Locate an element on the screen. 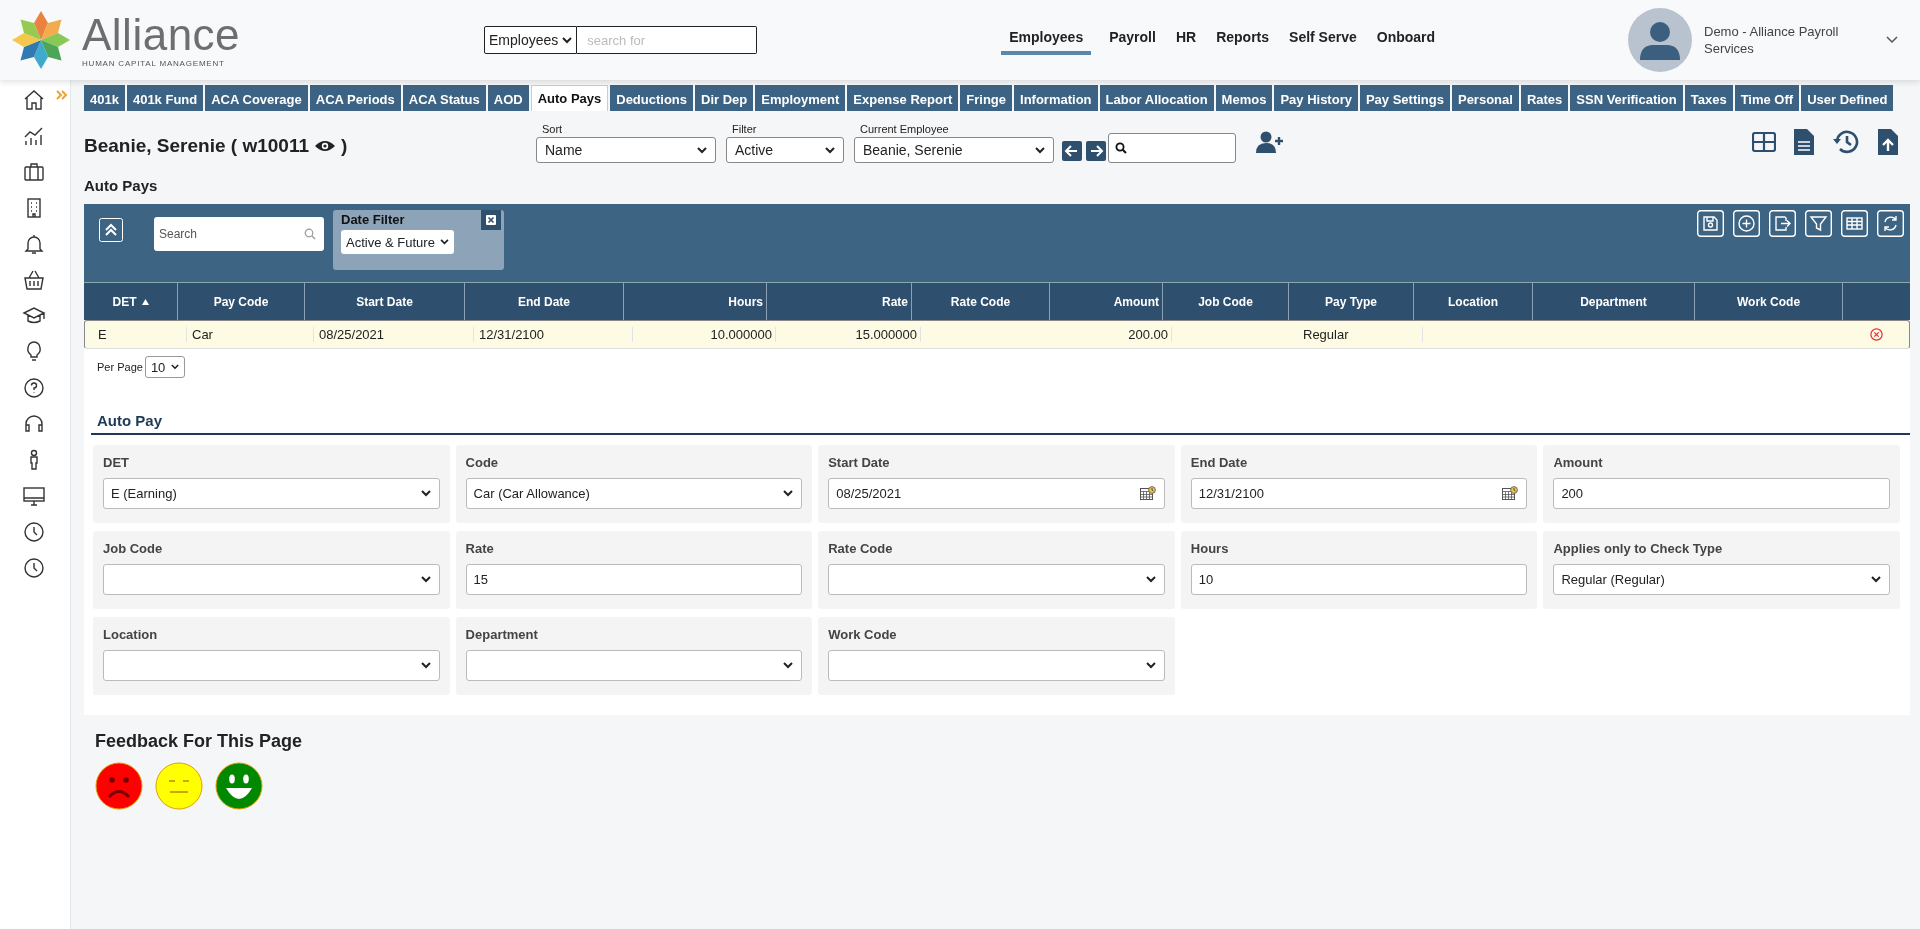 The width and height of the screenshot is (1920, 929). grid-view-icon is located at coordinates (1764, 142).